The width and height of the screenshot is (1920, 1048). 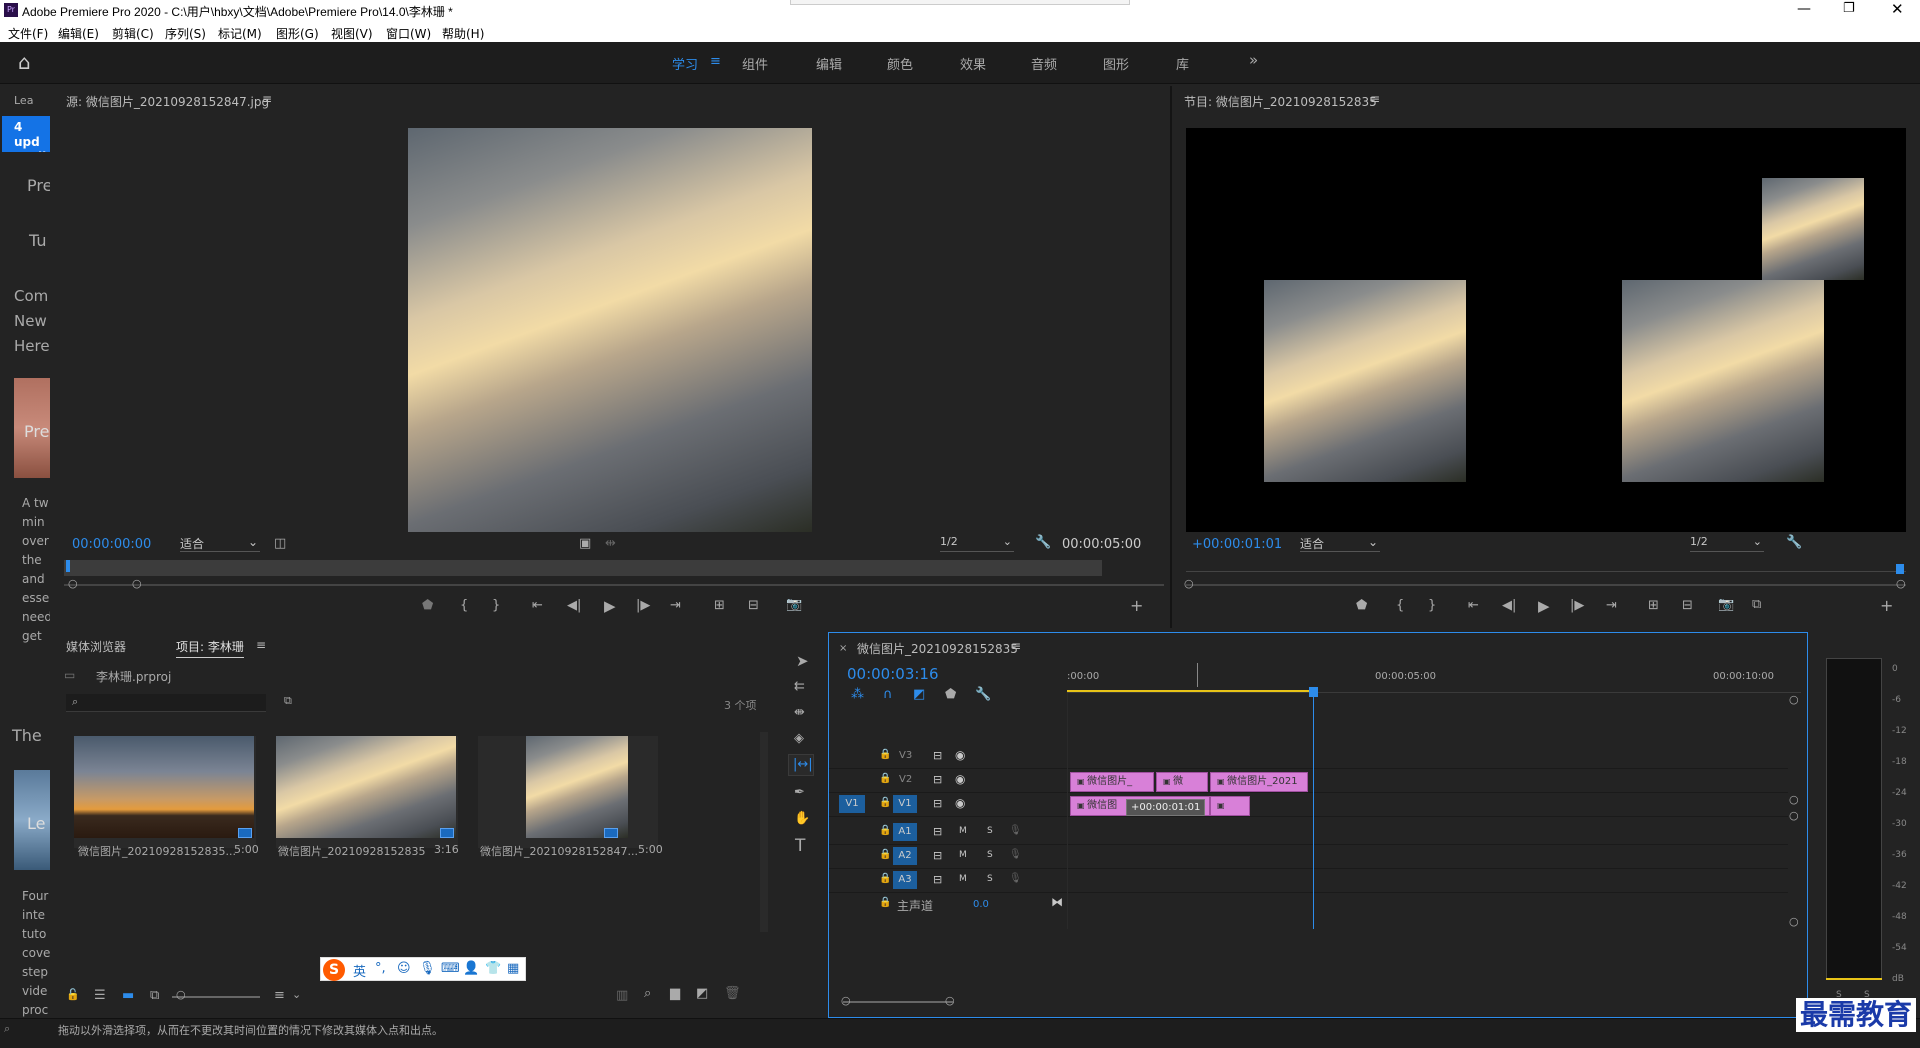 What do you see at coordinates (829, 63) in the screenshot?
I see `workspace-tab-editing: 编辑` at bounding box center [829, 63].